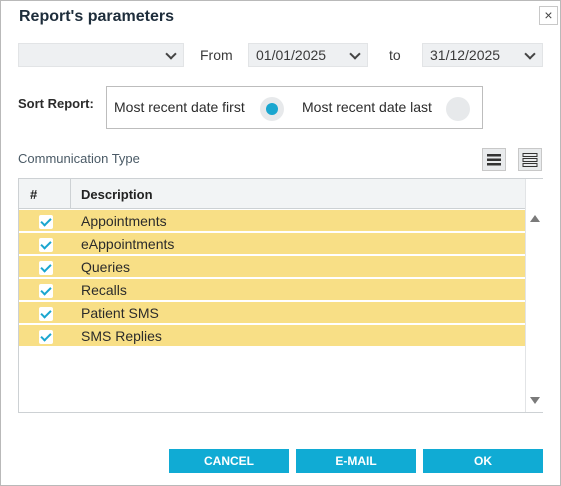 The width and height of the screenshot is (561, 486). What do you see at coordinates (356, 461) in the screenshot?
I see `email-button: E-MAIL` at bounding box center [356, 461].